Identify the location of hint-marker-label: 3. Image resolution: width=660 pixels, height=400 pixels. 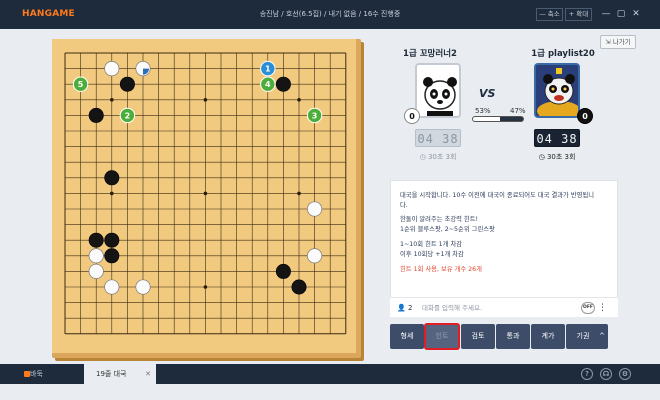
(315, 115).